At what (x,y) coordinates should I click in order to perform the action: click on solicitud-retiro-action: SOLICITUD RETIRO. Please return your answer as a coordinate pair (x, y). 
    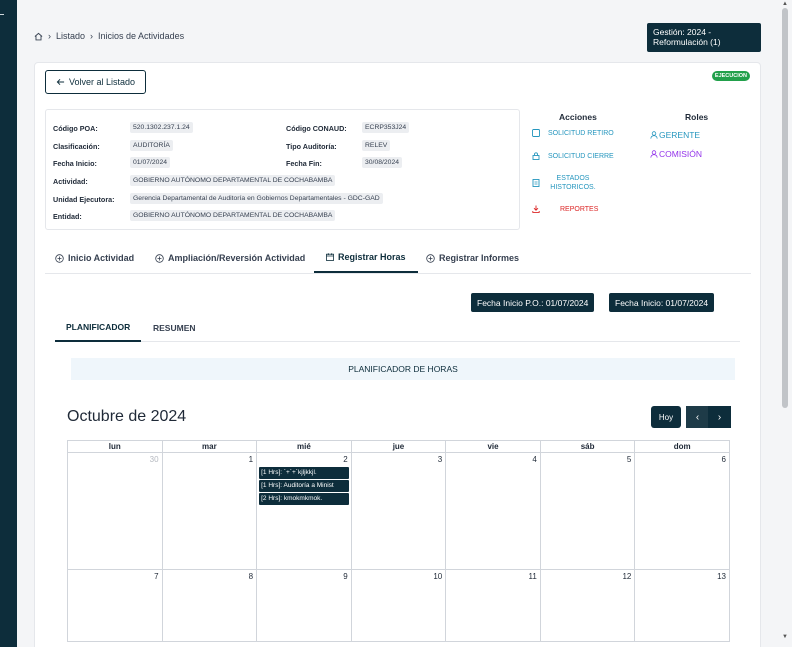
    Looking at the image, I should click on (573, 133).